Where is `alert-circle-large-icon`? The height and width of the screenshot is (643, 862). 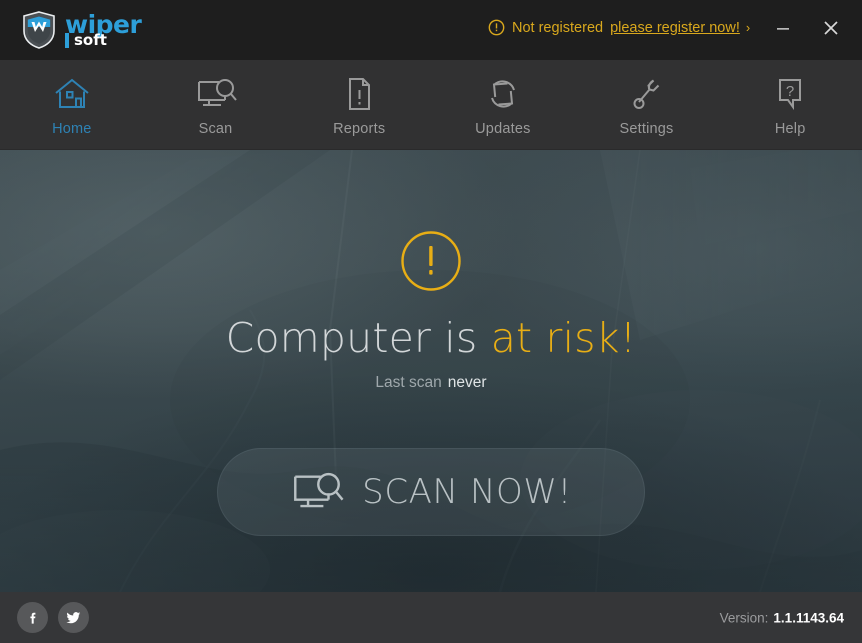
alert-circle-large-icon is located at coordinates (431, 261).